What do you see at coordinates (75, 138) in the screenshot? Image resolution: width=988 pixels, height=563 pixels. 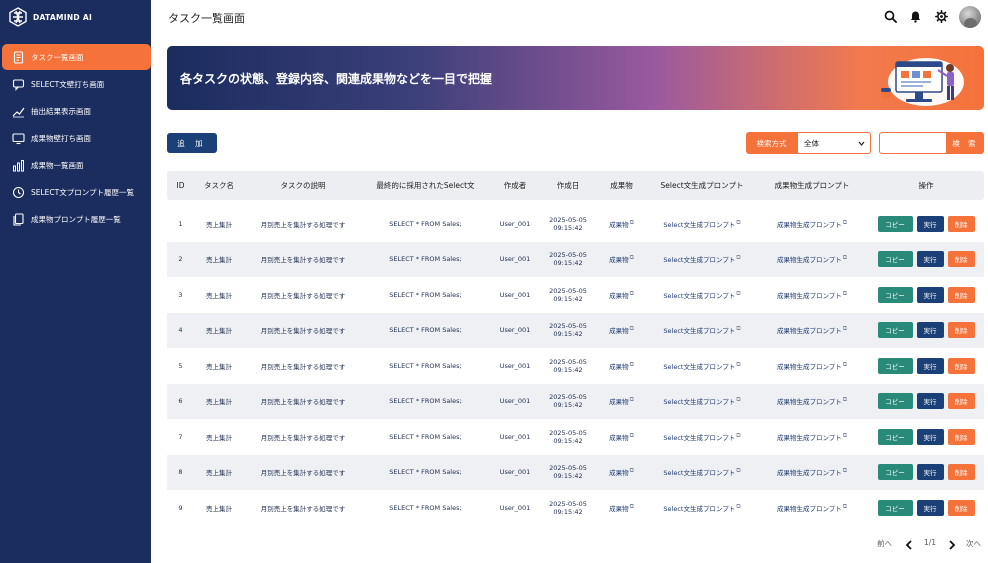 I see `sidebar-item-artifact-chat: 成果物壁打ち画面` at bounding box center [75, 138].